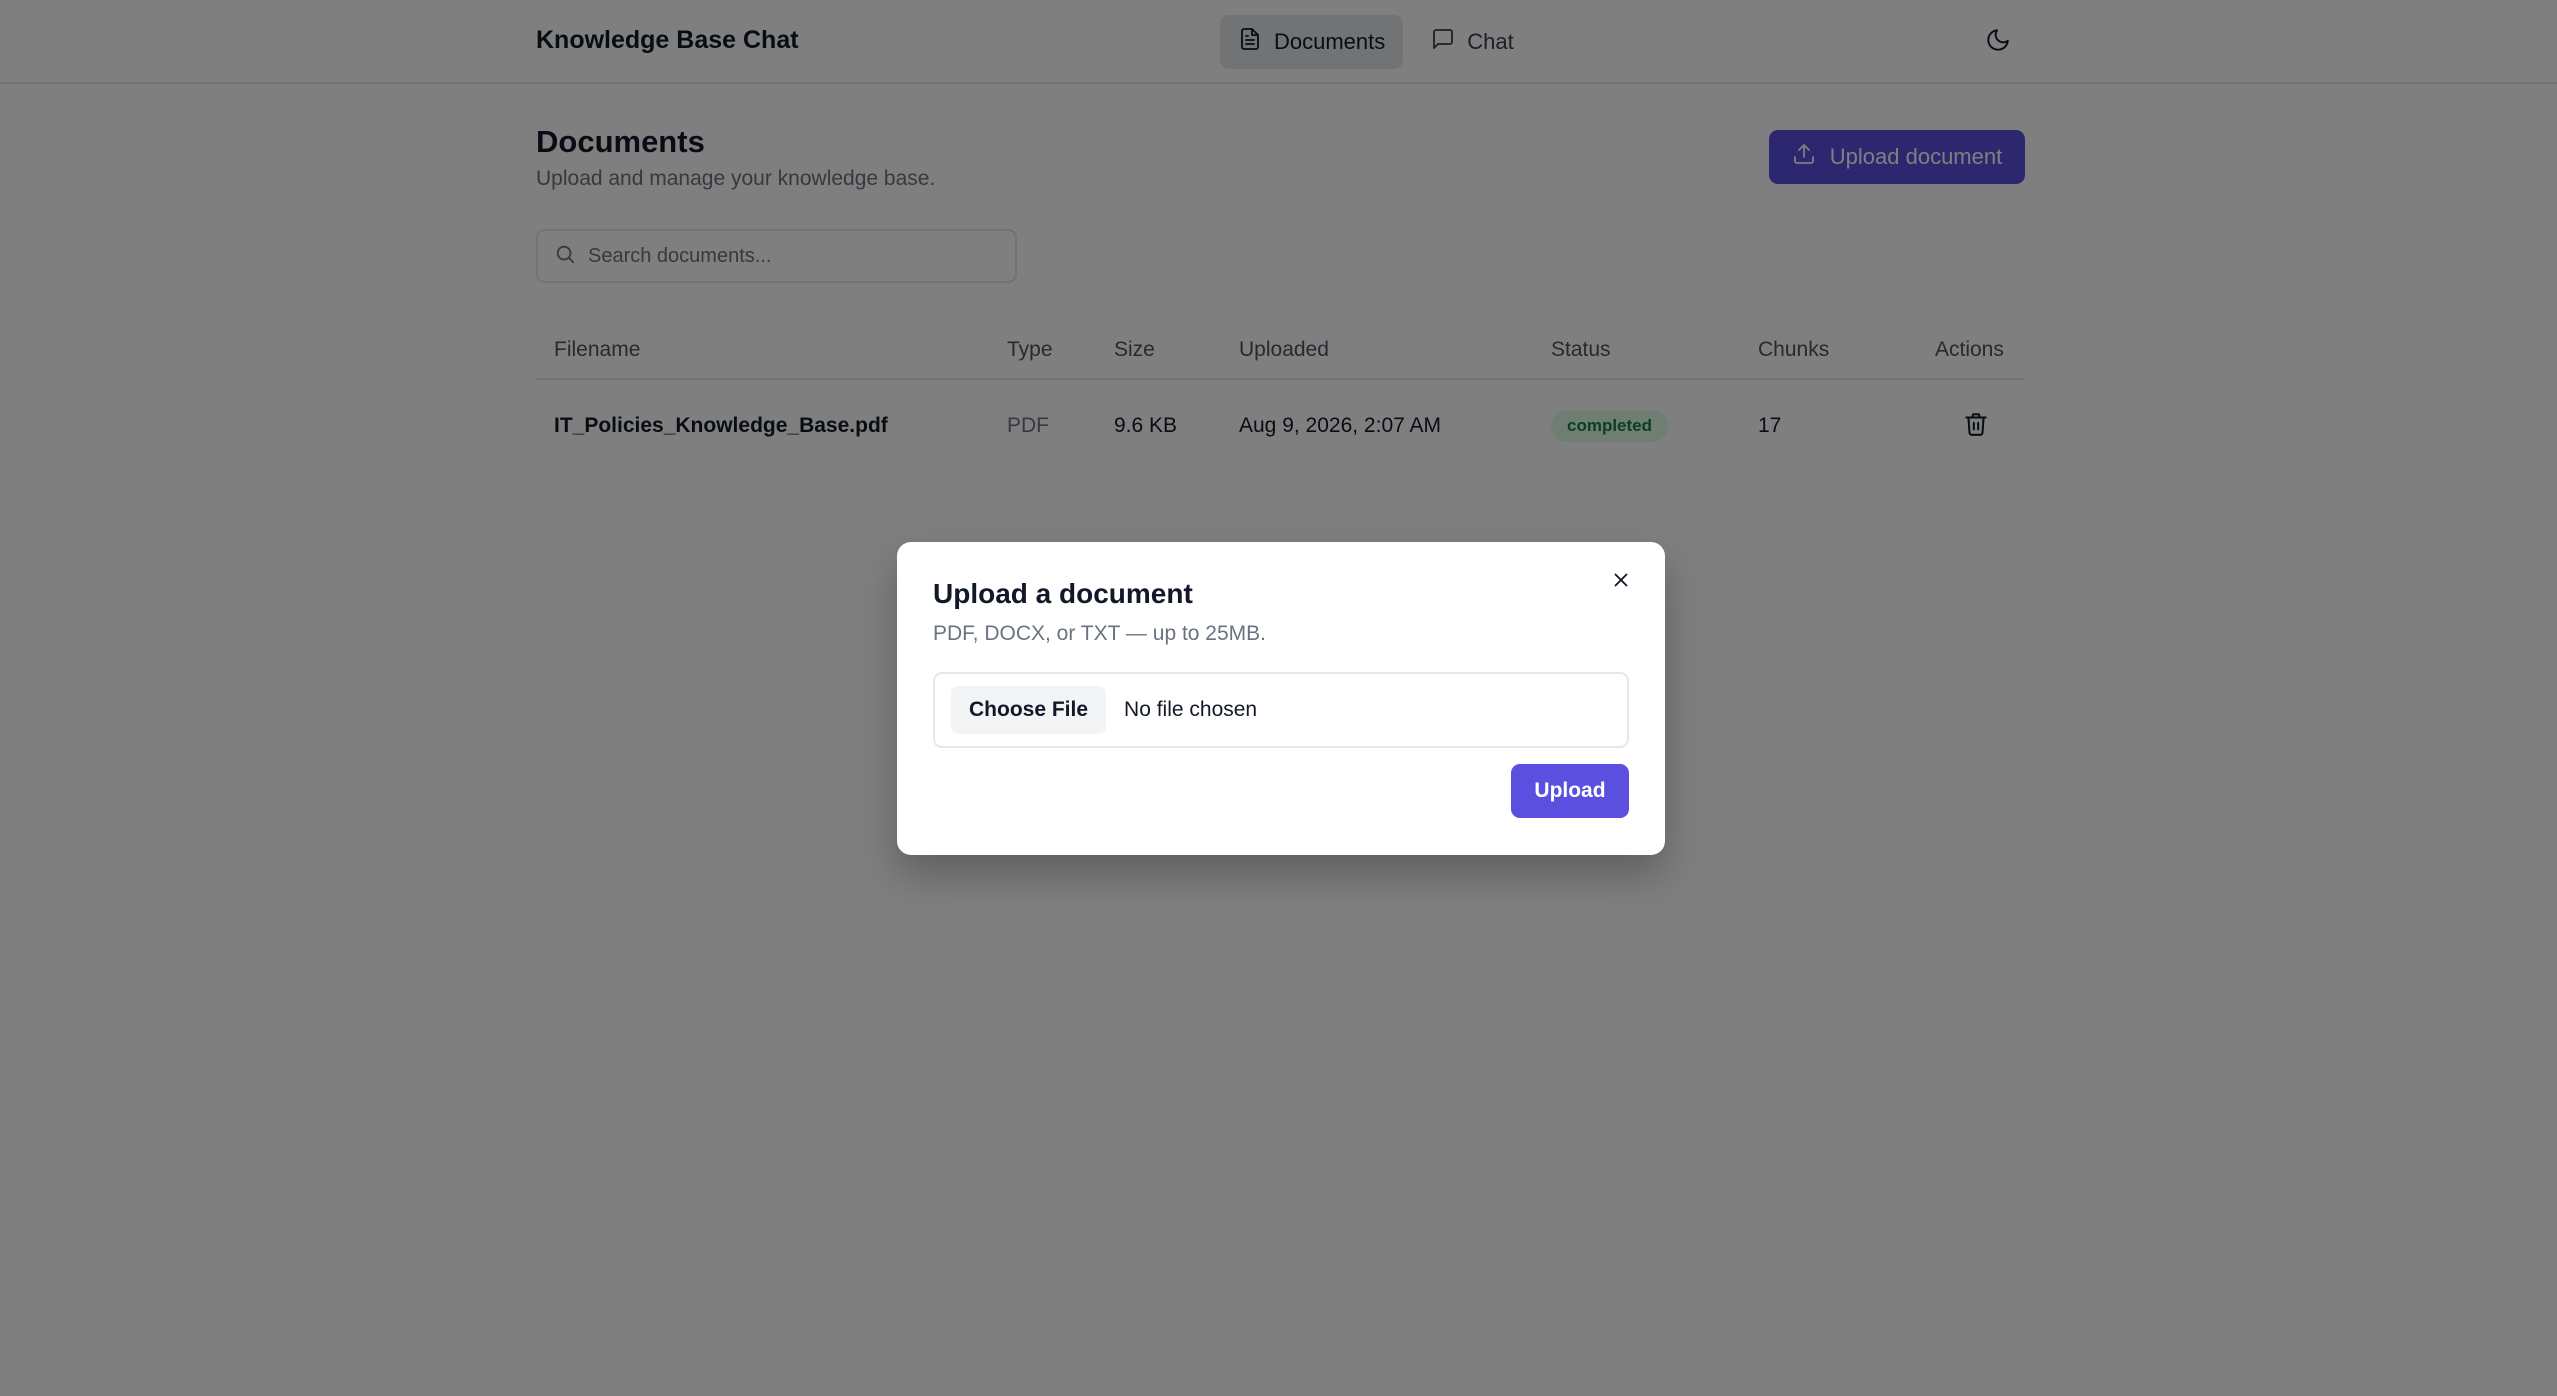  Describe the element at coordinates (1281, 710) in the screenshot. I see `file-input: Choose File No file chosen` at that location.